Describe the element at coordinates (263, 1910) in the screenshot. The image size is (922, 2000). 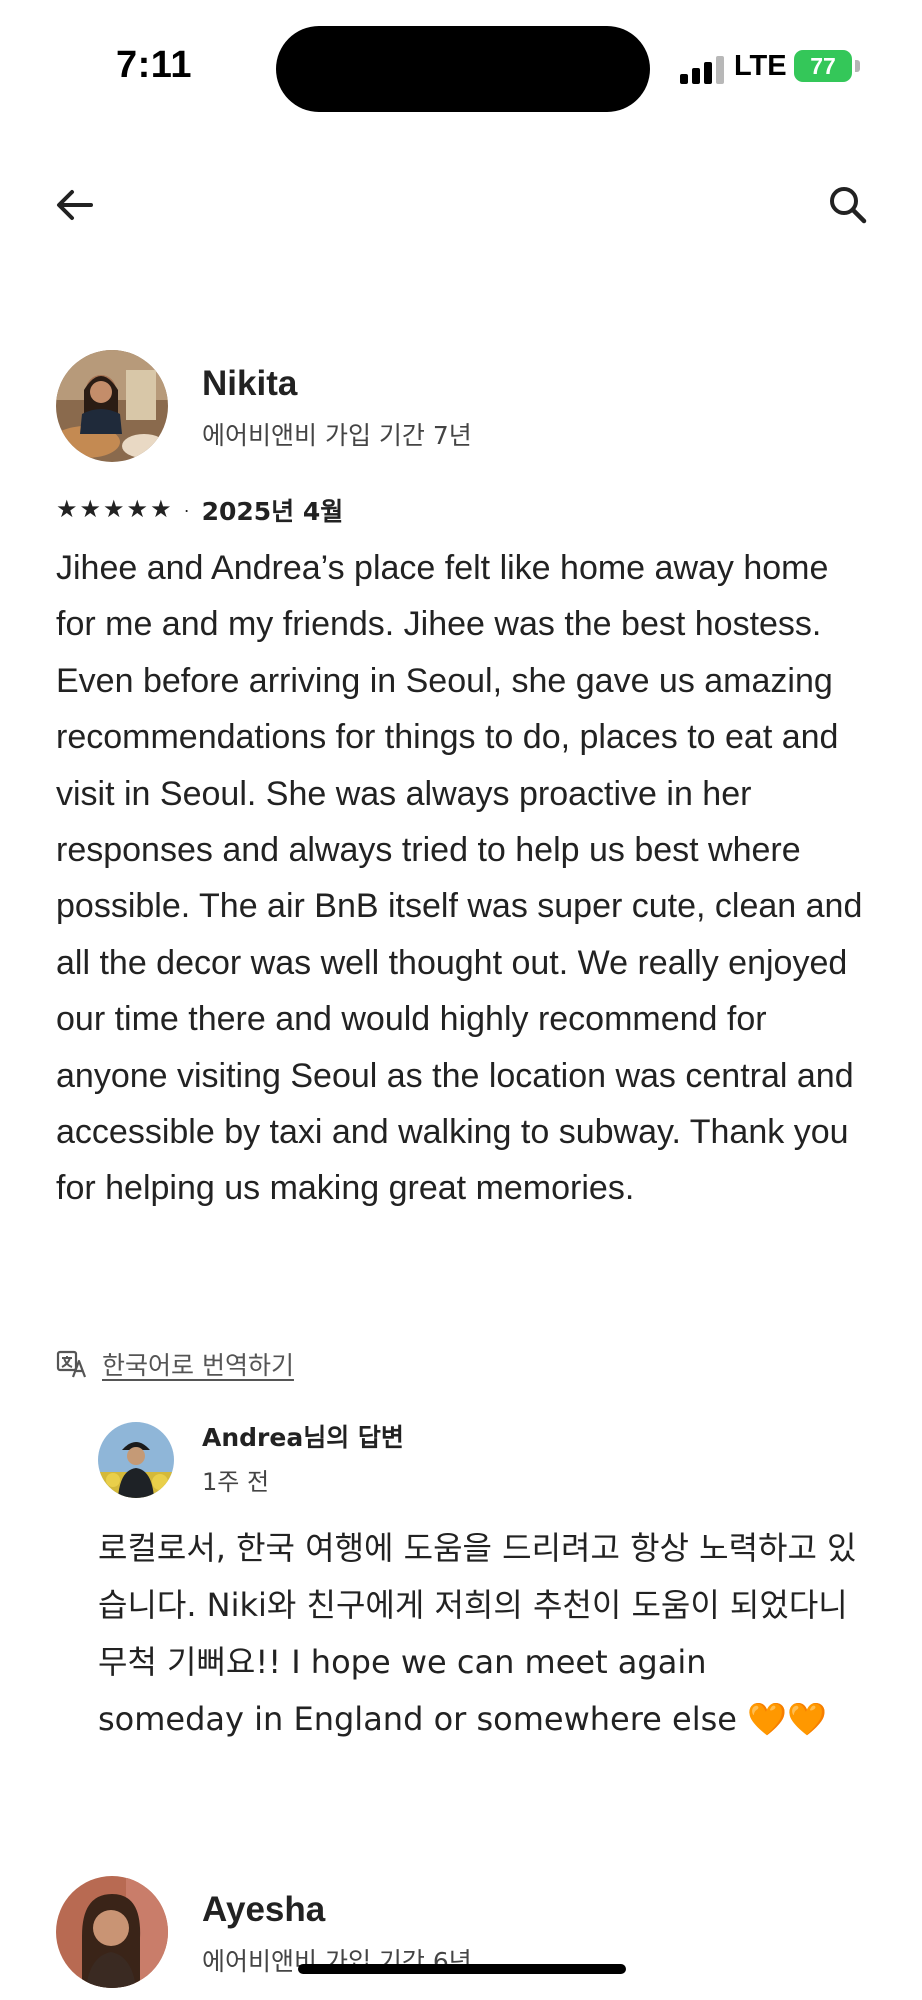
I see `reviewer-name: Ayesha` at that location.